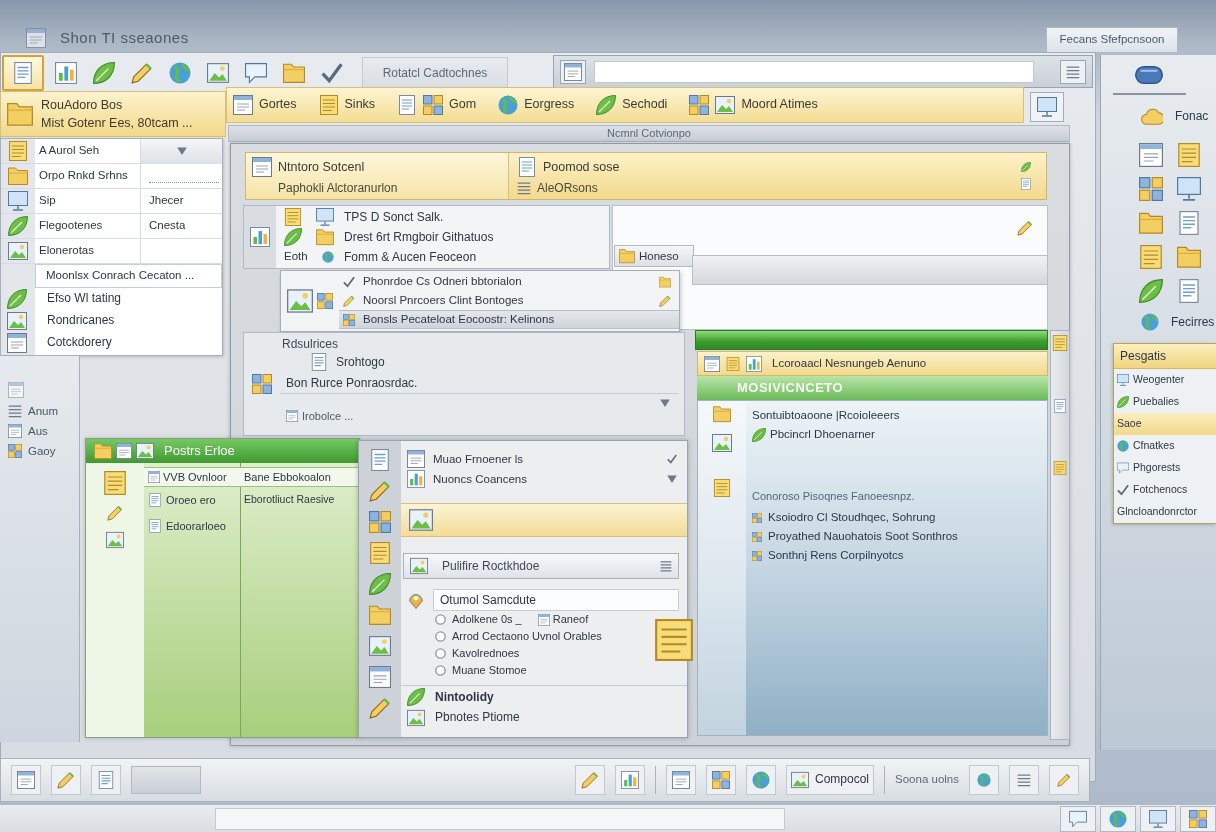  Describe the element at coordinates (435, 73) in the screenshot. I see `toolbar-tab: Rotatcl Cadtochnes` at that location.